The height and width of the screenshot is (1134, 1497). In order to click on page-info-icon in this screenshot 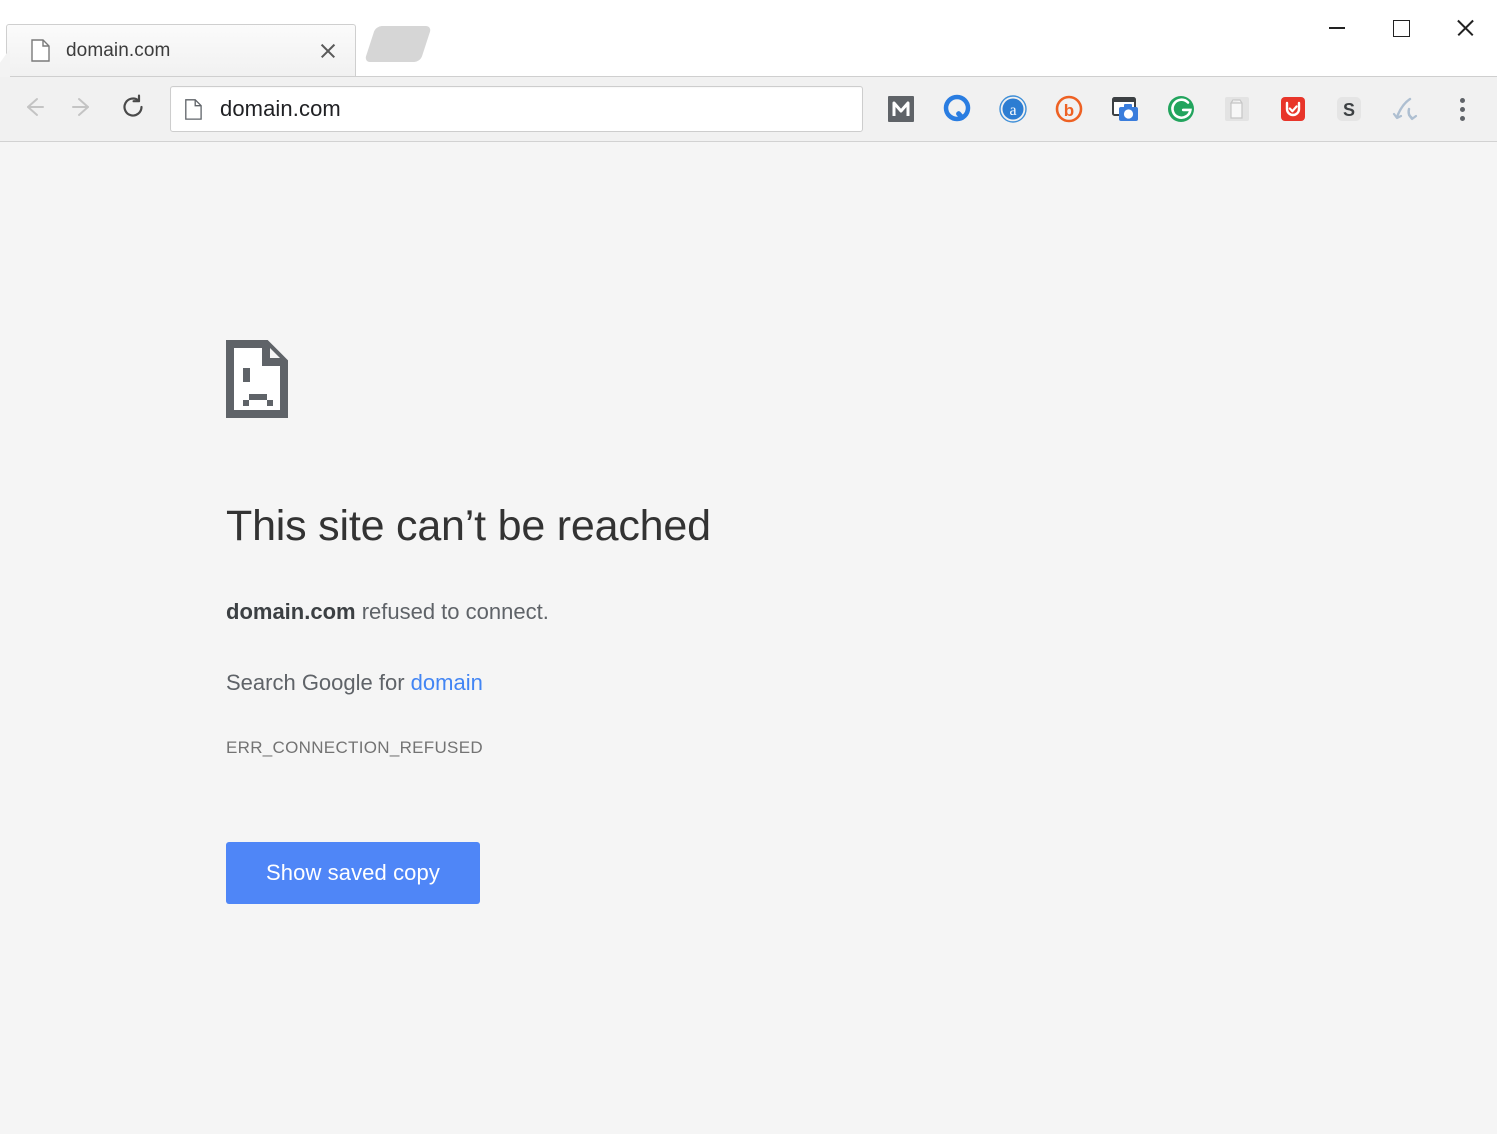, I will do `click(193, 109)`.